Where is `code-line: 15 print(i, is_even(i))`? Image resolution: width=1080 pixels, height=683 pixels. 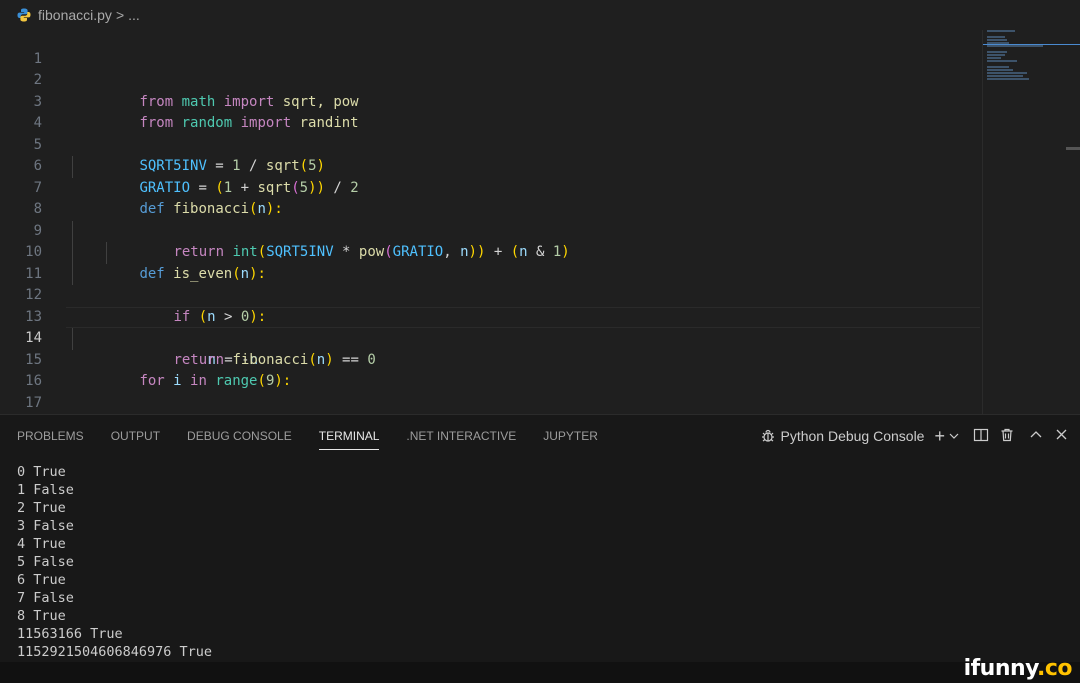 code-line: 15 print(i, is_even(i)) is located at coordinates (490, 348).